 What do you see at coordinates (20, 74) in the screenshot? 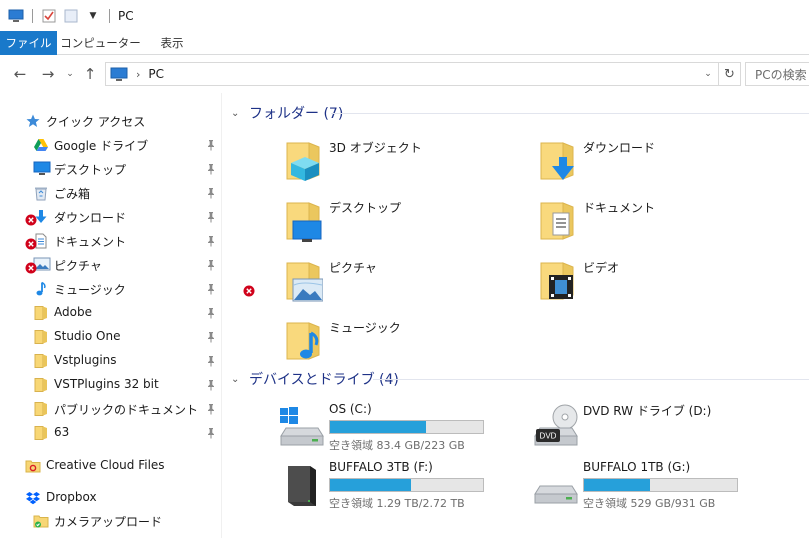
I see `back-arrow-icon: ←` at bounding box center [20, 74].